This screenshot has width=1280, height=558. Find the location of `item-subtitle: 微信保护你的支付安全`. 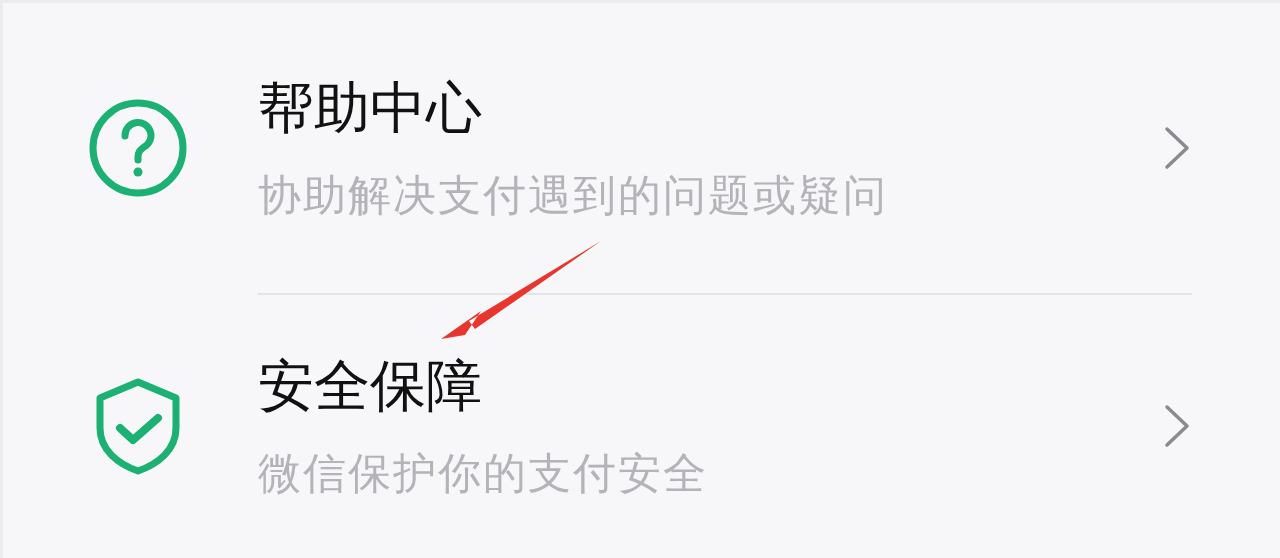

item-subtitle: 微信保护你的支付安全 is located at coordinates (483, 474).